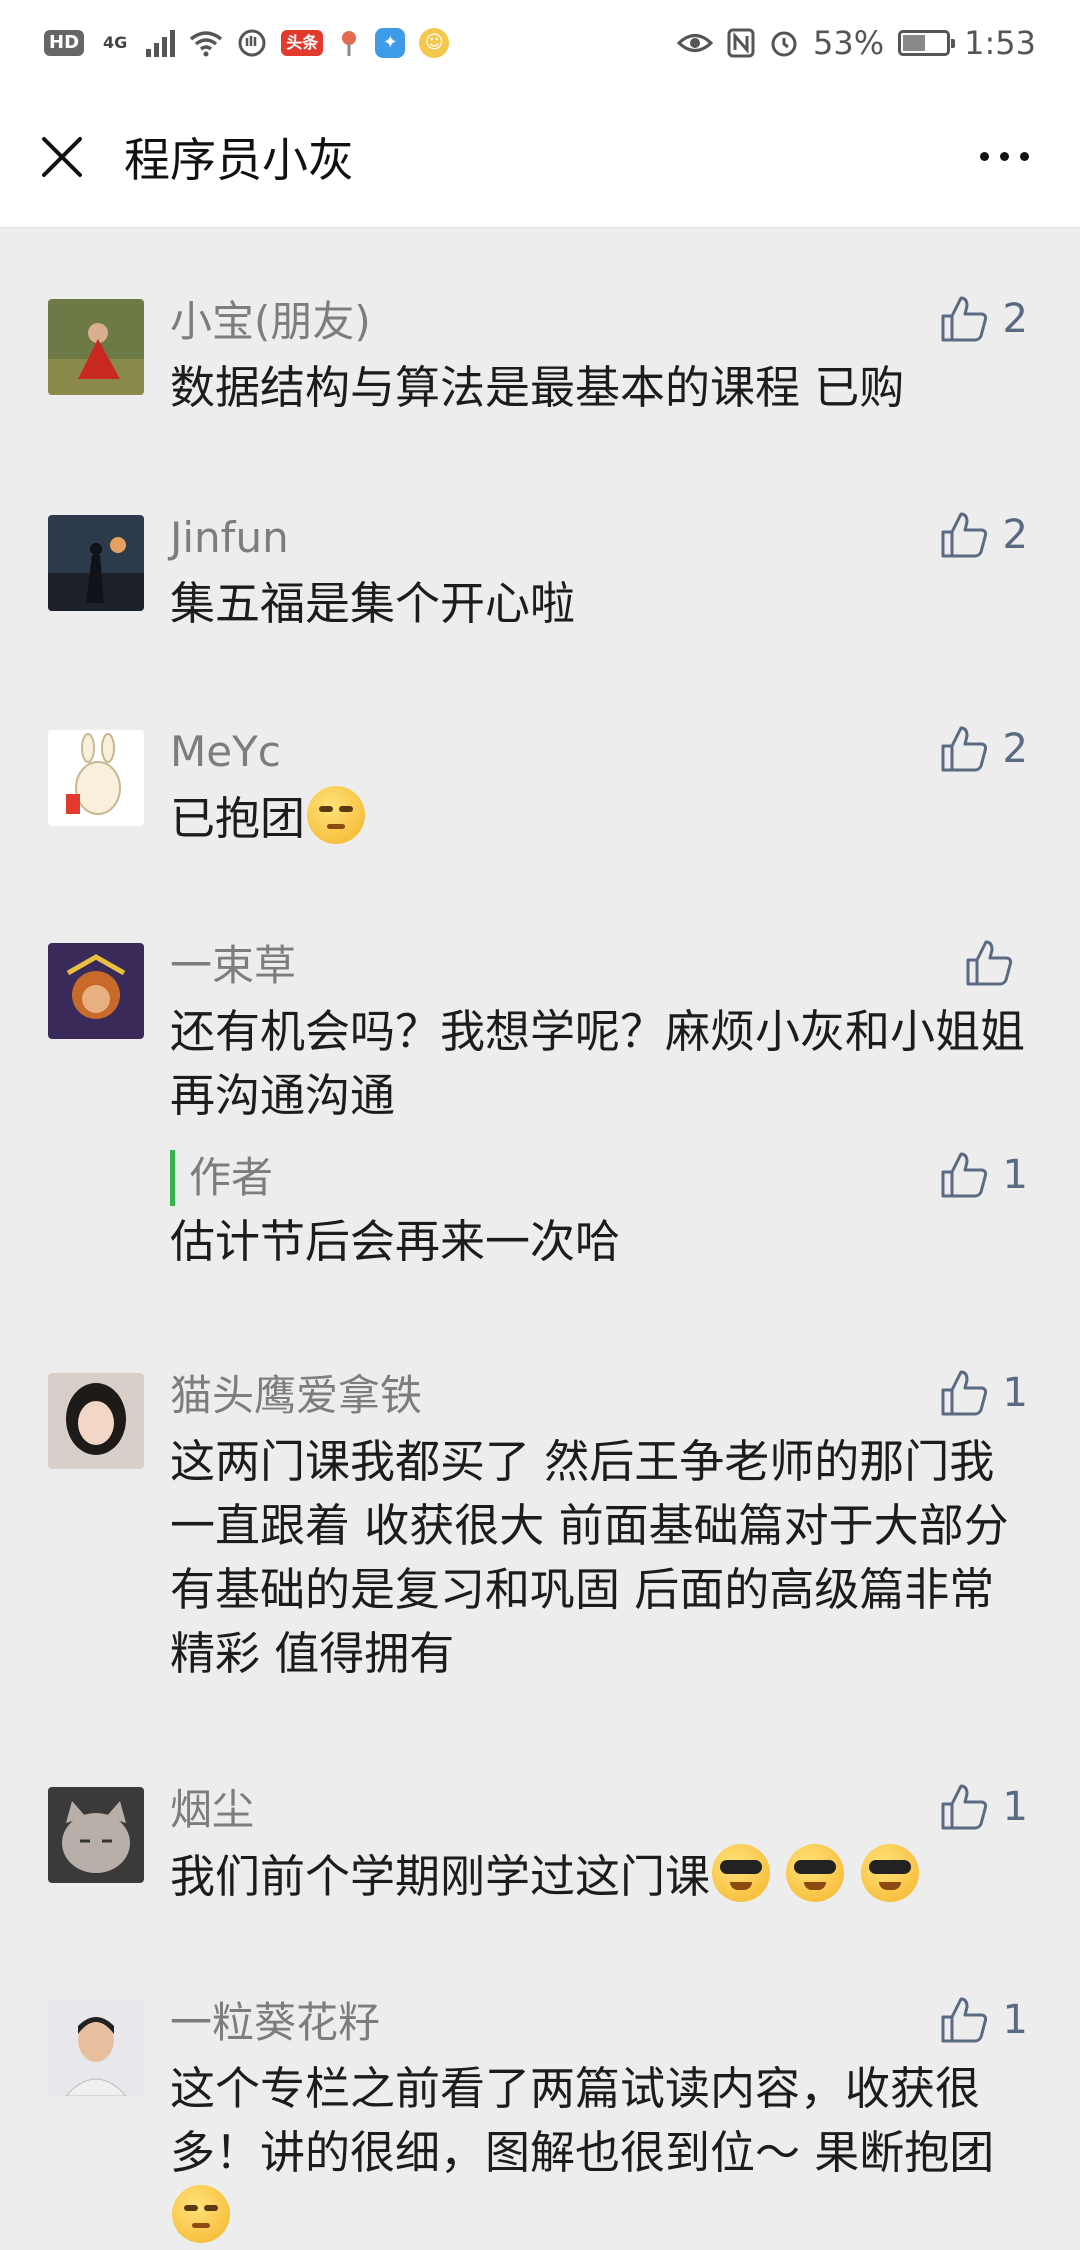 The height and width of the screenshot is (2250, 1080). I want to click on reply-like-button: 1, so click(983, 1175).